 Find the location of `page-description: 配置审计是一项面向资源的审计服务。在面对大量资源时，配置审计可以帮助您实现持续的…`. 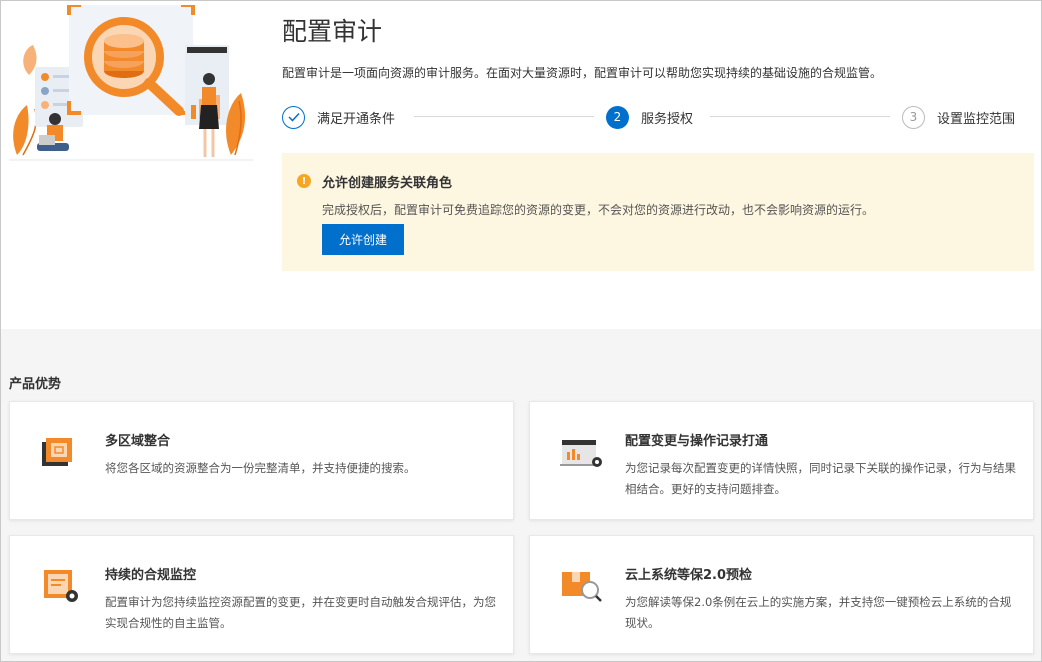

page-description: 配置审计是一项面向资源的审计服务。在面对大量资源时，配置审计可以帮助您实现持续的… is located at coordinates (582, 73).